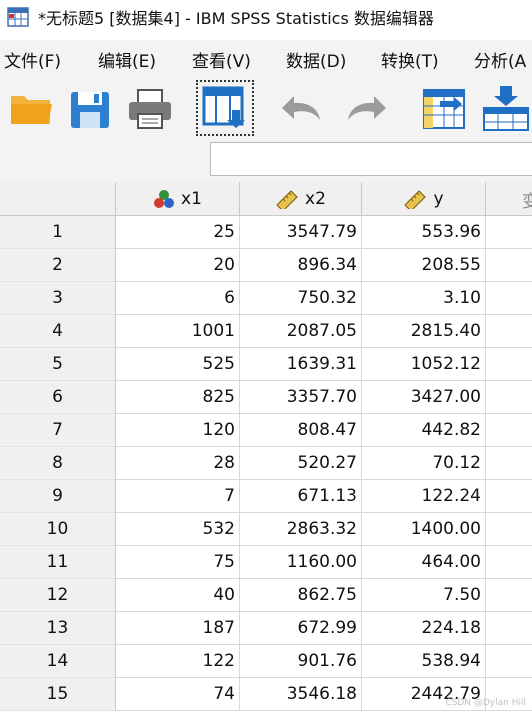  Describe the element at coordinates (178, 430) in the screenshot. I see `data-cell-x1: 120` at that location.